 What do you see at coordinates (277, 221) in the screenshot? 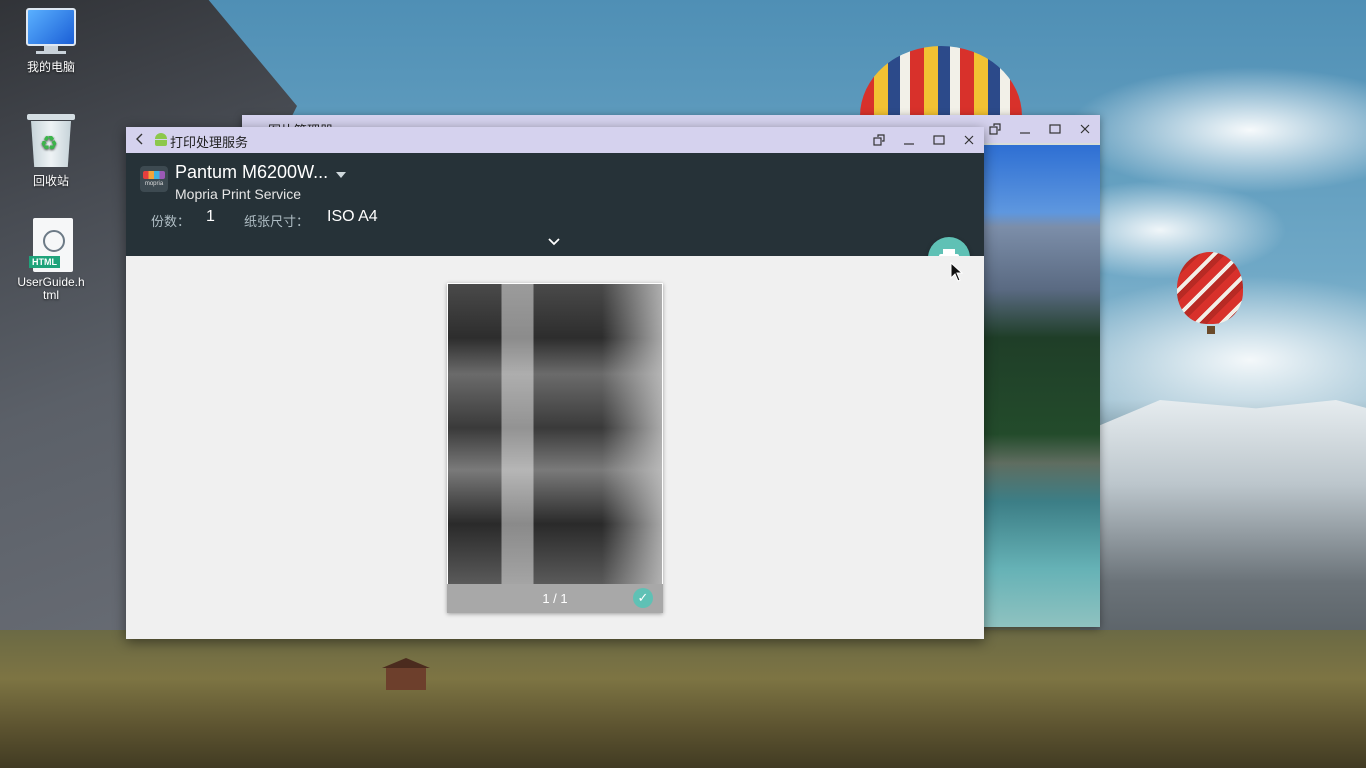
I see `paper-size-label: 纸张尺寸：` at bounding box center [277, 221].